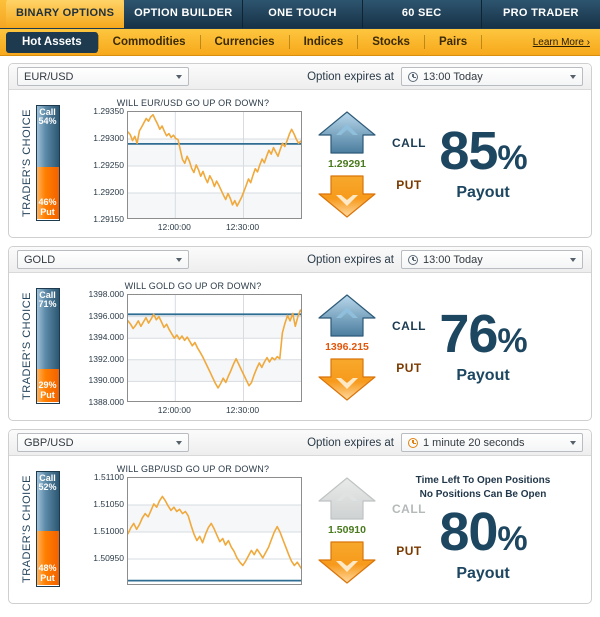 This screenshot has width=600, height=617. What do you see at coordinates (324, 42) in the screenshot?
I see `subnav-item-indices: Indices` at bounding box center [324, 42].